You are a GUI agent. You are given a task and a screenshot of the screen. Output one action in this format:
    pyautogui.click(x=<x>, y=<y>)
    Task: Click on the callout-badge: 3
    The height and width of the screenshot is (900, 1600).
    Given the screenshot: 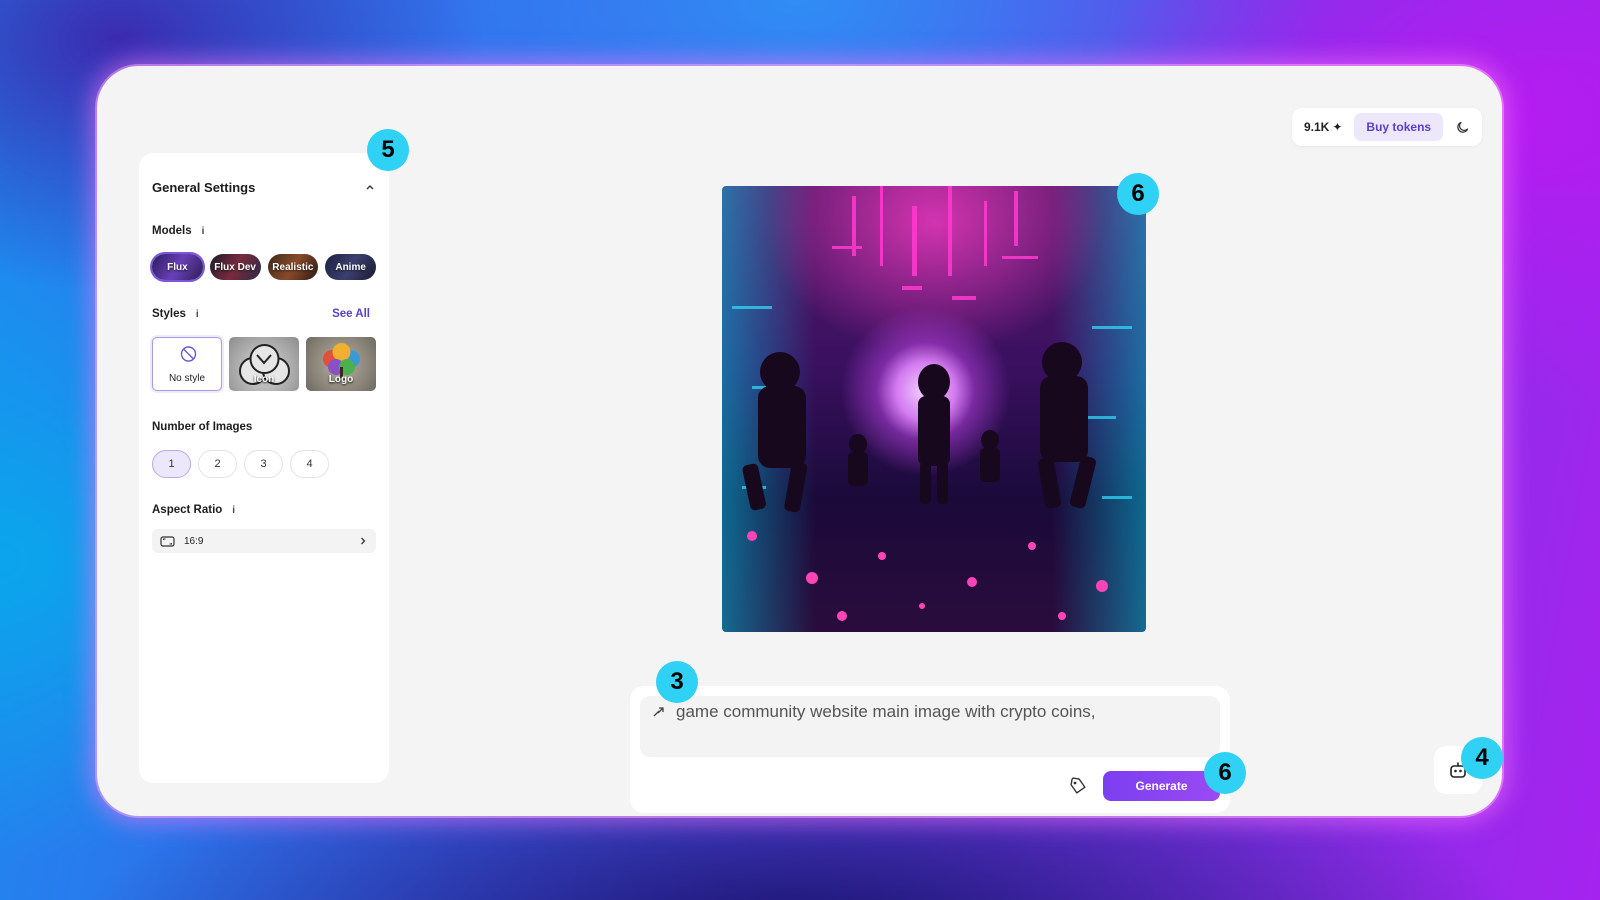 What is the action you would take?
    pyautogui.click(x=677, y=682)
    